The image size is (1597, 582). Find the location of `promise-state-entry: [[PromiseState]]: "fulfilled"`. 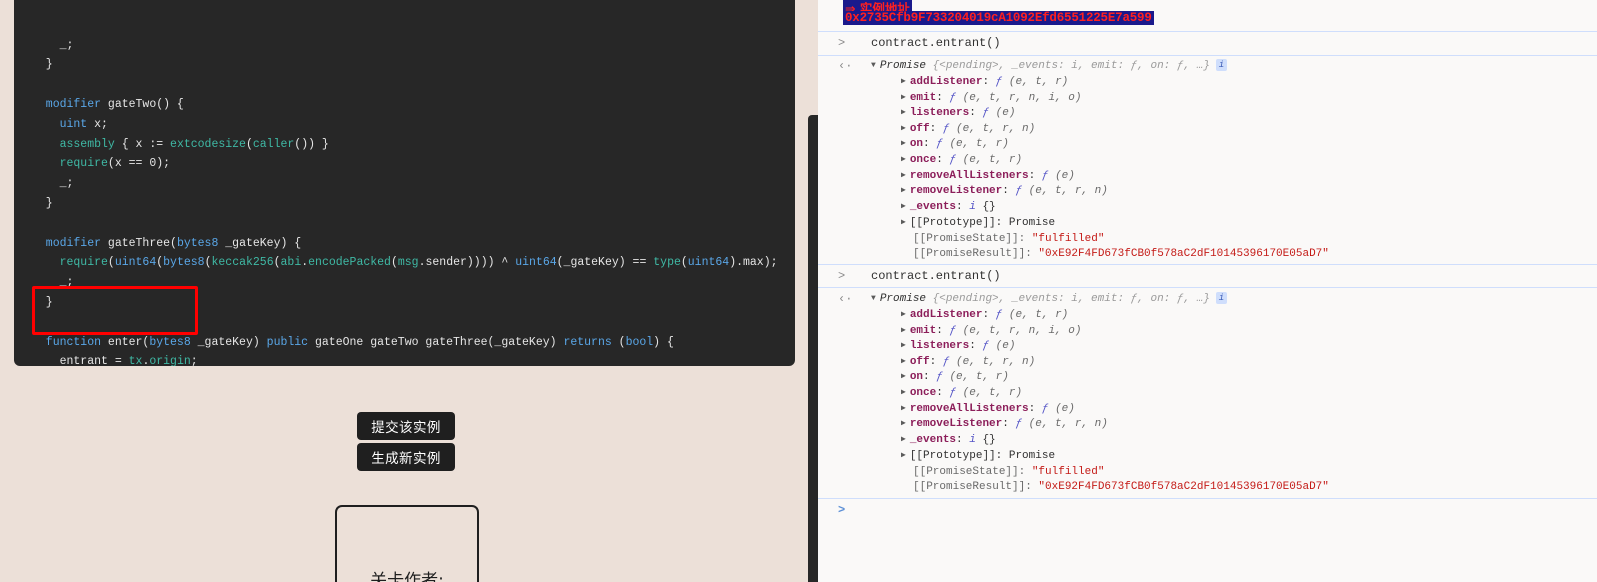

promise-state-entry: [[PromiseState]]: "fulfilled" is located at coordinates (1008, 239).